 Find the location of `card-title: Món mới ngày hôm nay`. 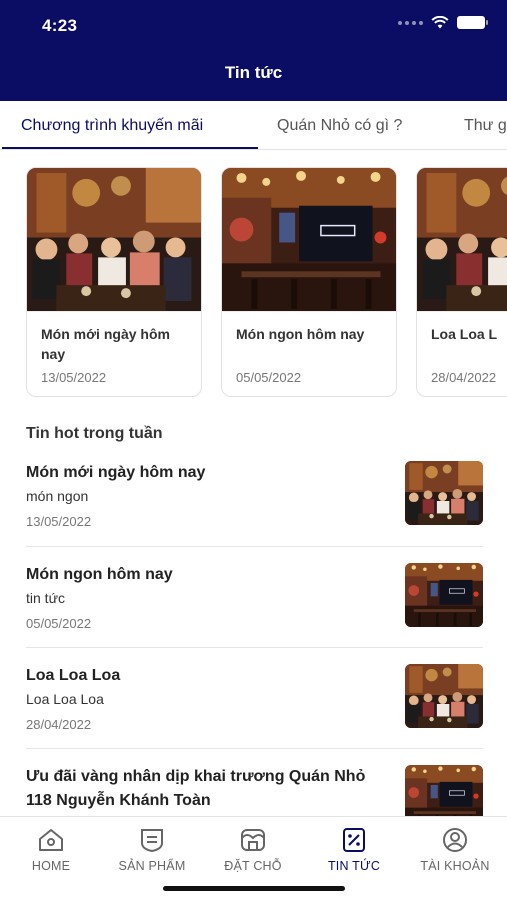

card-title: Món mới ngày hôm nay is located at coordinates (105, 344).